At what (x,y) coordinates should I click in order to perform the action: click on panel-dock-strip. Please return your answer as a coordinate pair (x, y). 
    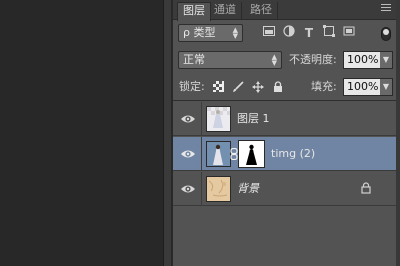
    Looking at the image, I should click on (167, 133).